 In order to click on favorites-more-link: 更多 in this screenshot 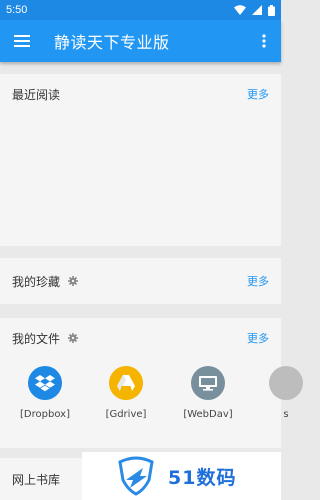, I will do `click(258, 281)`.